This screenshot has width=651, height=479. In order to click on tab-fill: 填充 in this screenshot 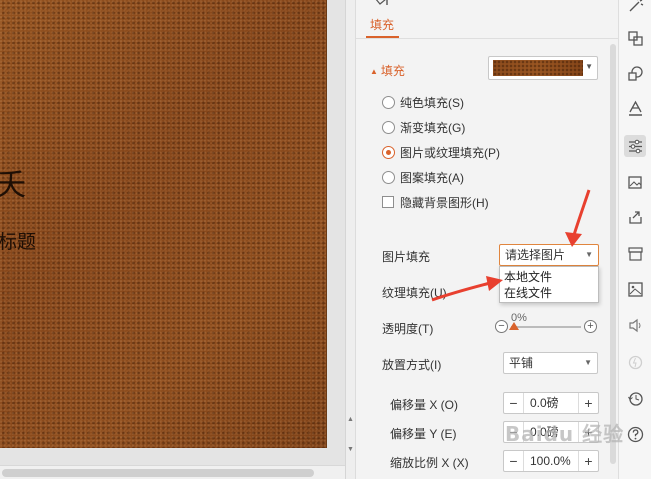, I will do `click(382, 24)`.